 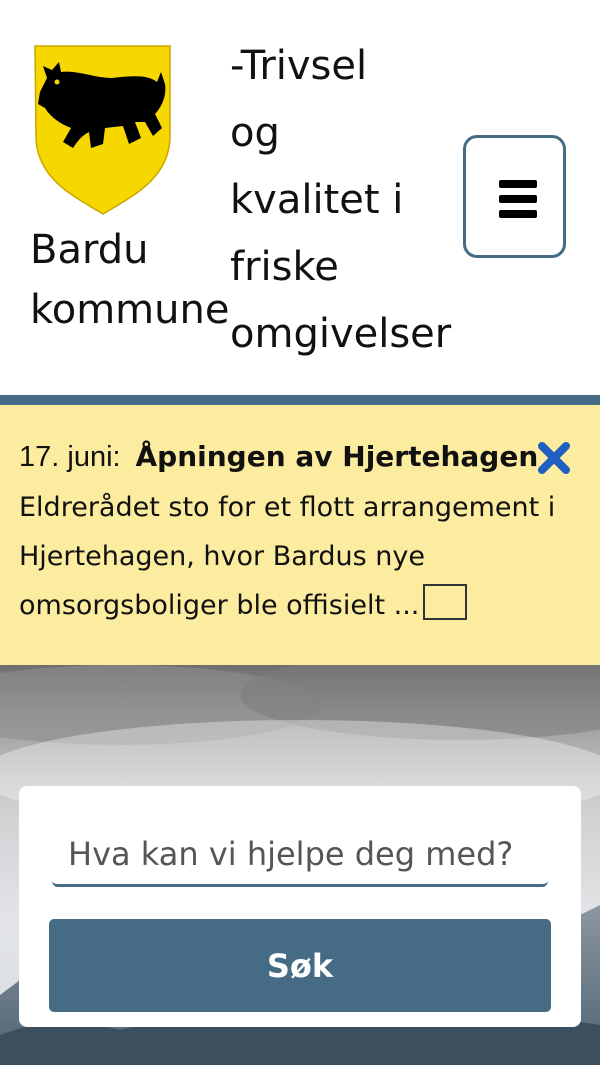 I want to click on municipality-name: Bardu kommune, so click(x=130, y=280).